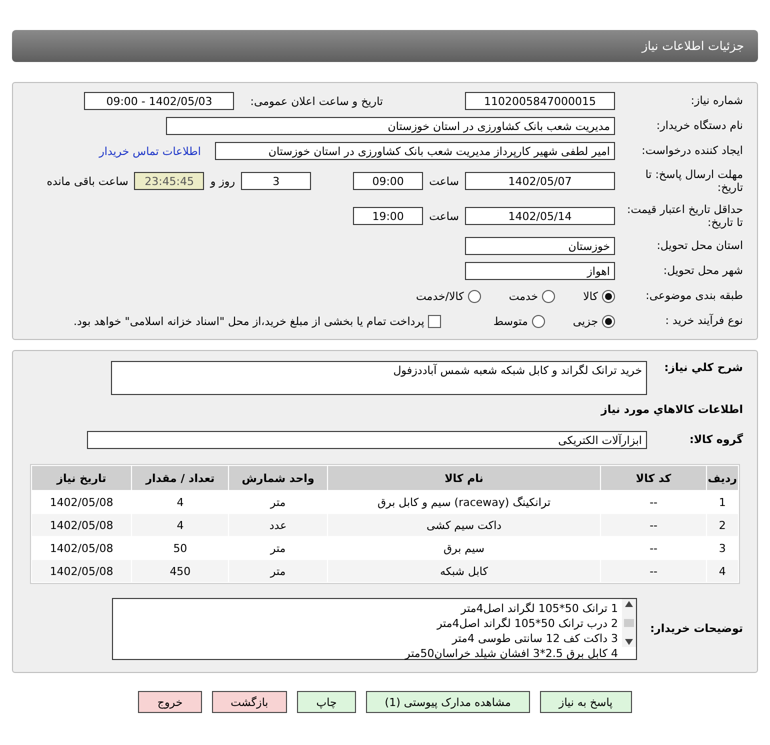 This screenshot has width=770, height=745. What do you see at coordinates (593, 321) in the screenshot?
I see `radio-option: جزیی` at bounding box center [593, 321].